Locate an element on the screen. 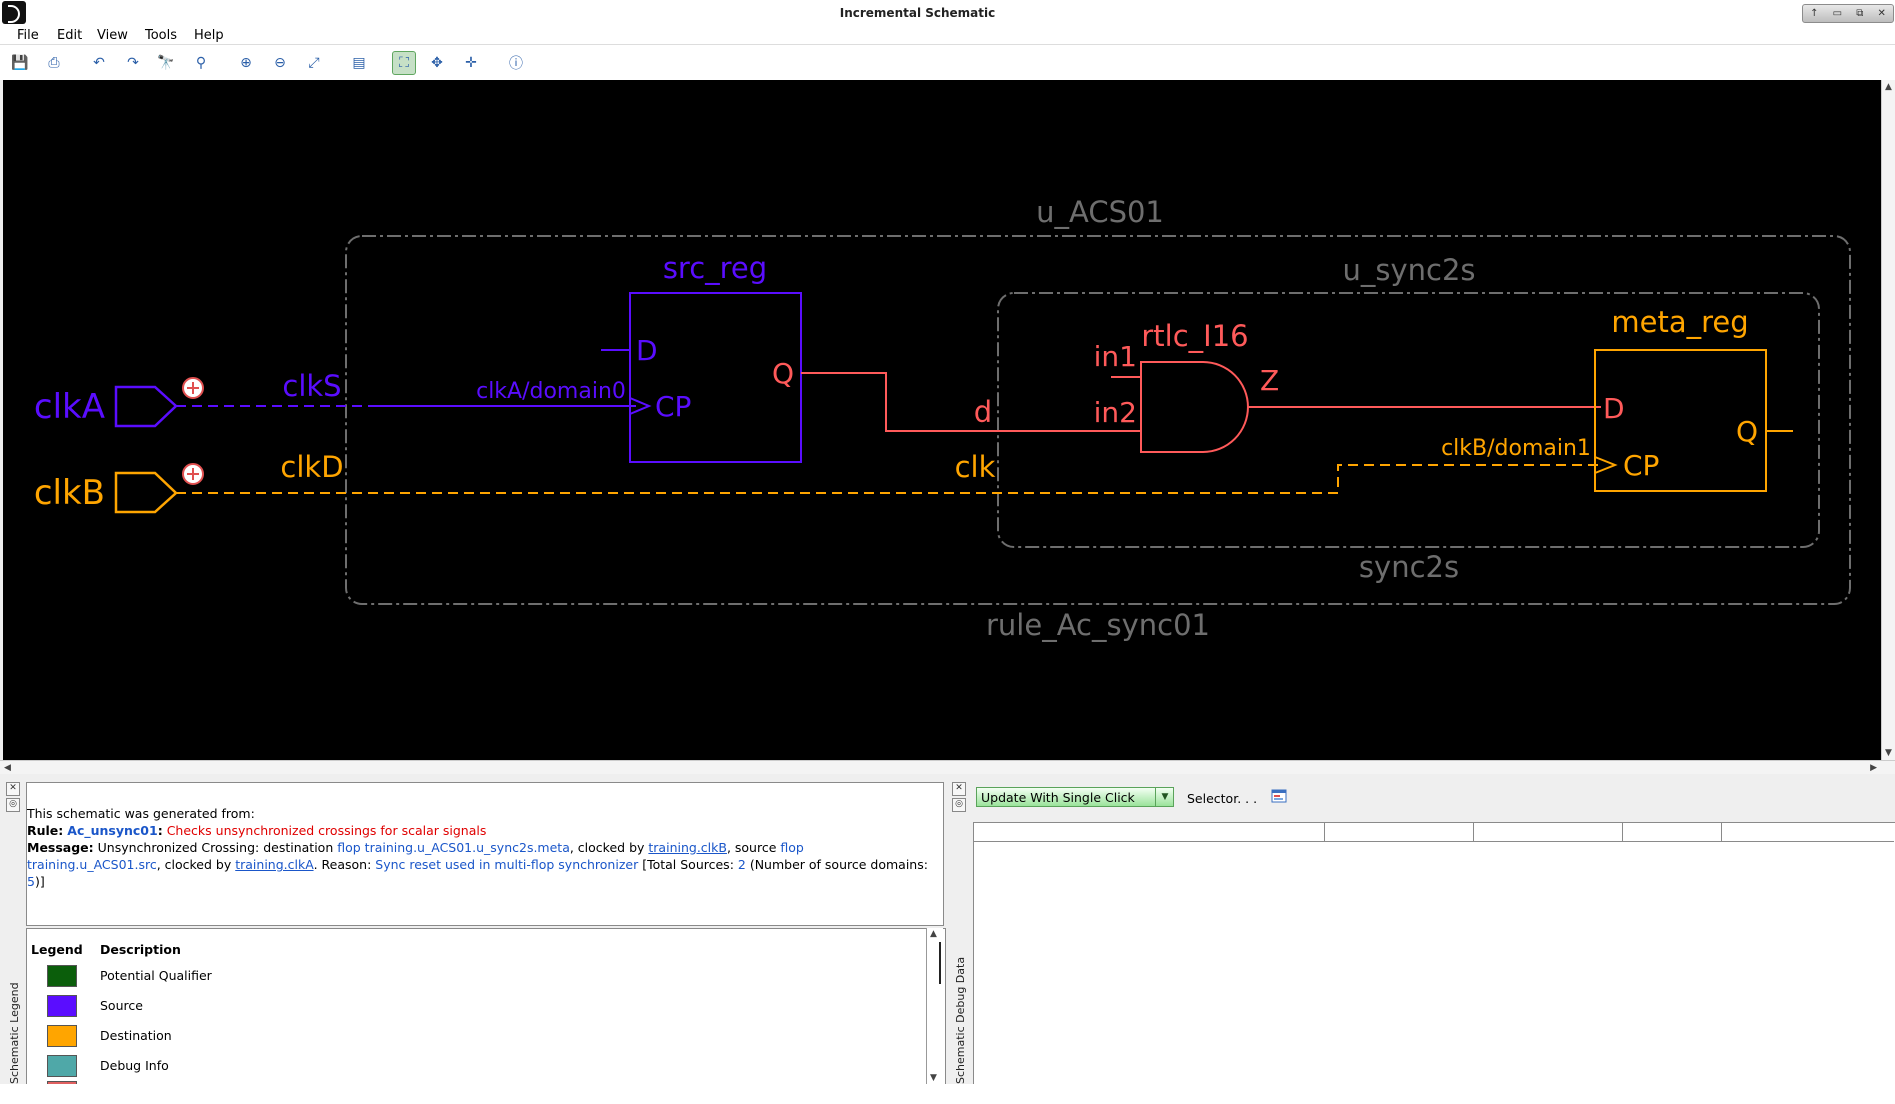  port-clkA is located at coordinates (146, 406).